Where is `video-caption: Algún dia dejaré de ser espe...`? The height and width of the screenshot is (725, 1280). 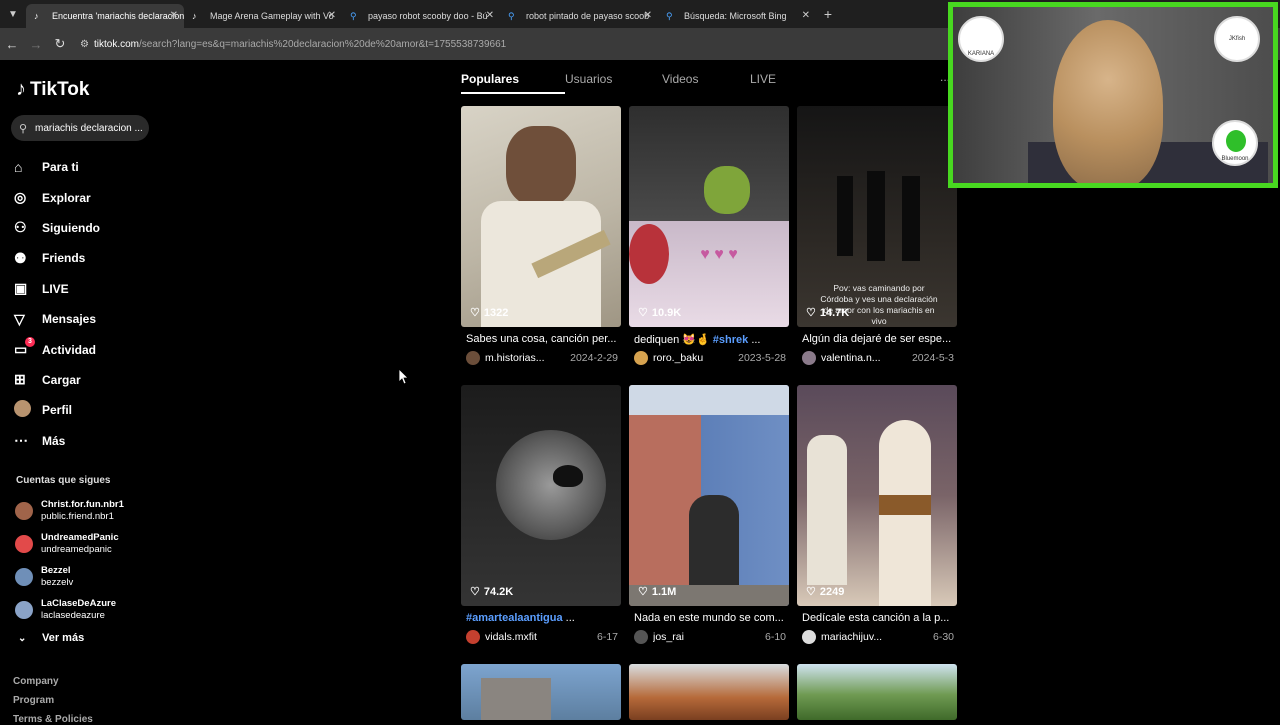 video-caption: Algún dia dejaré de ser espe... is located at coordinates (878, 339).